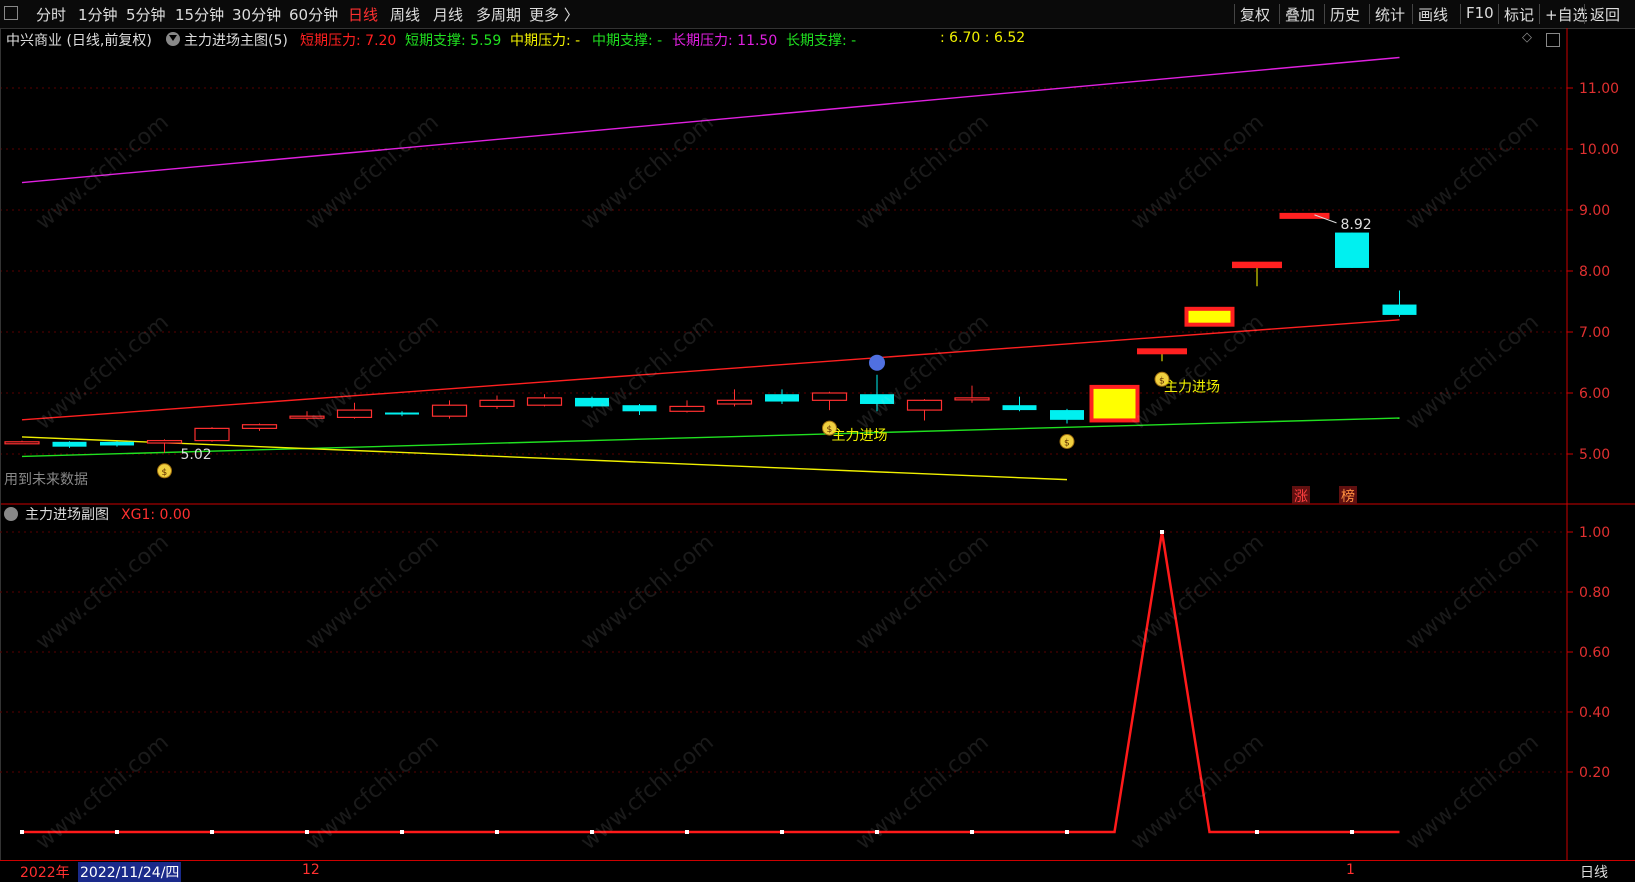 This screenshot has height=882, width=1635. I want to click on money-bag-icon: $, so click(164, 471).